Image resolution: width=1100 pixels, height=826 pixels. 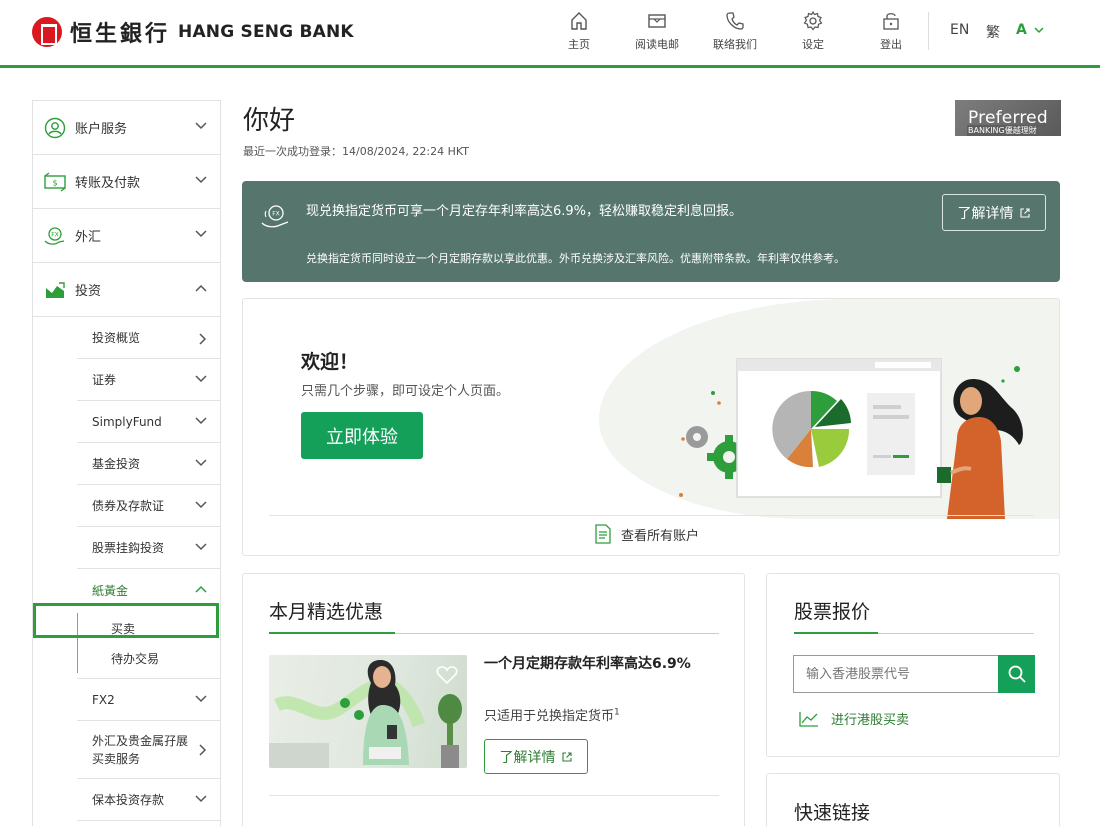 What do you see at coordinates (120, 34) in the screenshot?
I see `logo-chinese-name: 恒生銀行` at bounding box center [120, 34].